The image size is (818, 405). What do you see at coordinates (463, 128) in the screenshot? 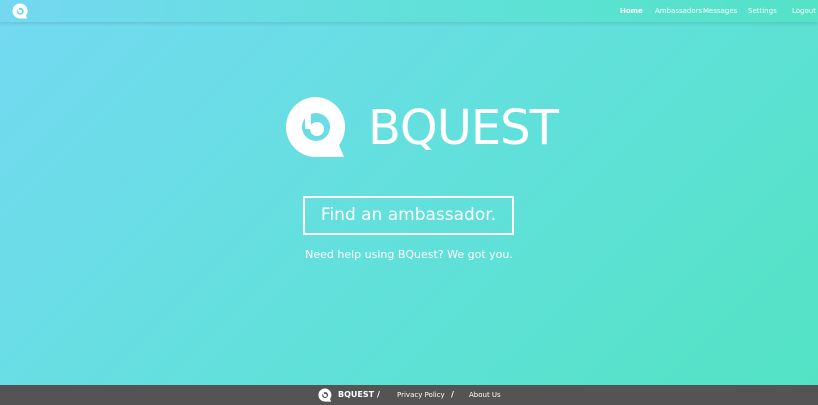
I see `hero-title: BQUEST` at bounding box center [463, 128].